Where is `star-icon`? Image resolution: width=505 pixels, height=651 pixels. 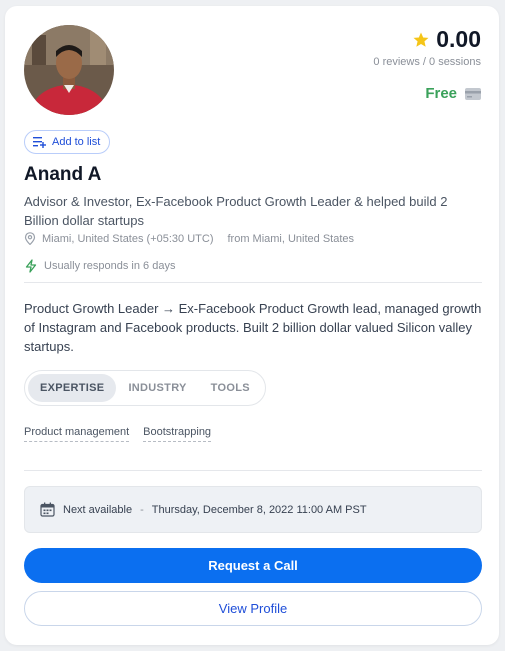
star-icon is located at coordinates (421, 39).